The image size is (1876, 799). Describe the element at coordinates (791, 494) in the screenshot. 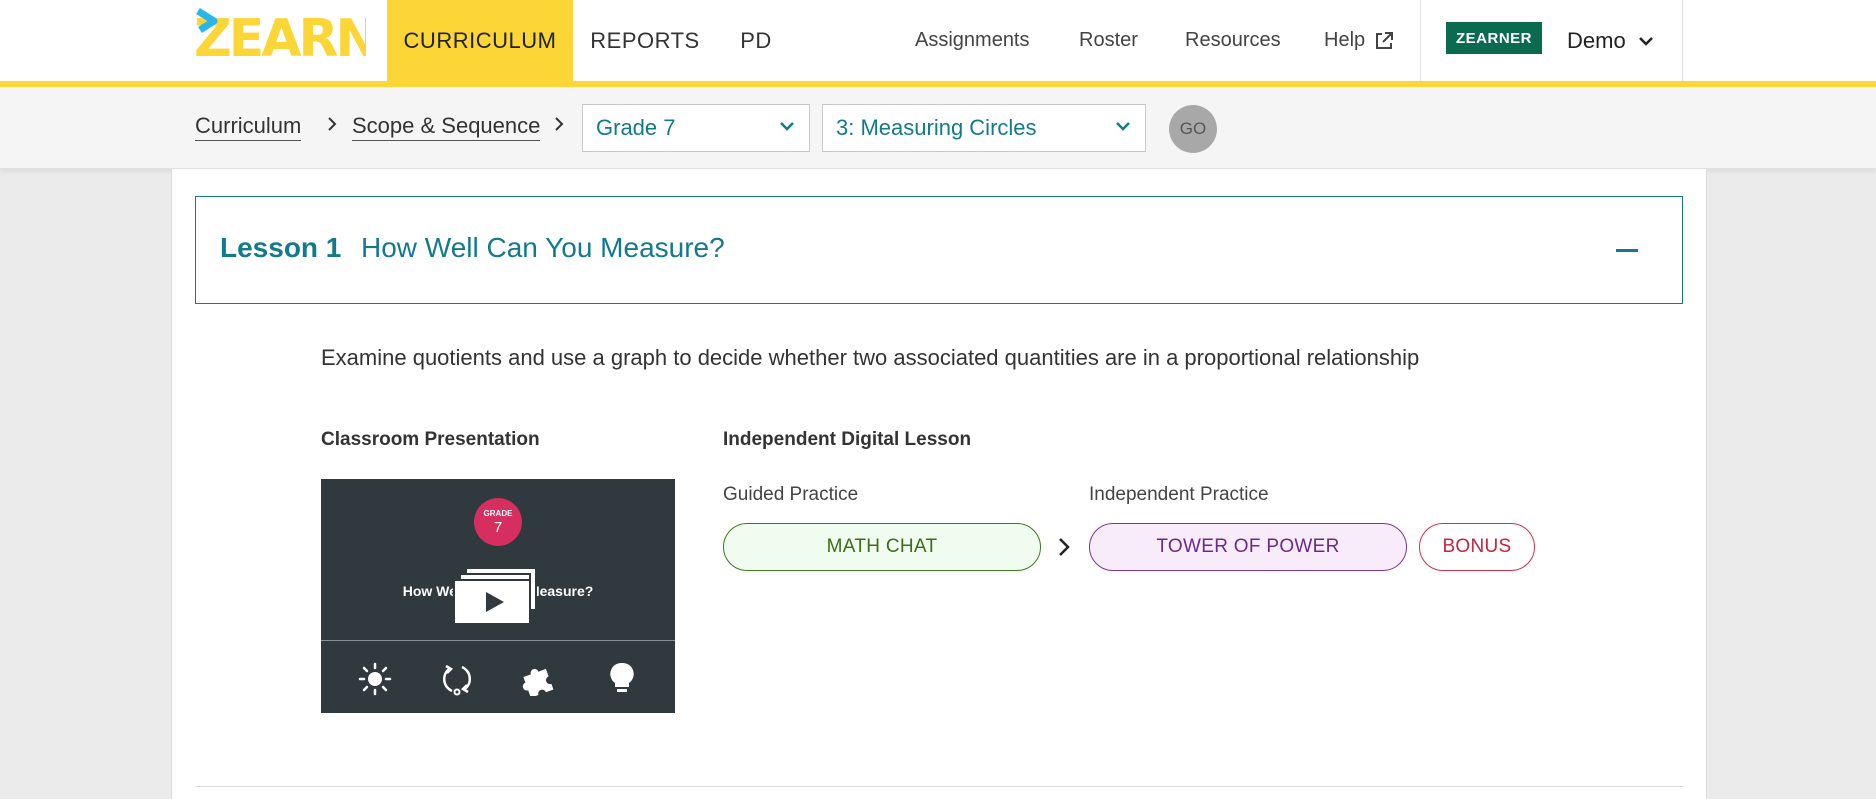

I see `guided-practice-label: Guided Practice` at that location.